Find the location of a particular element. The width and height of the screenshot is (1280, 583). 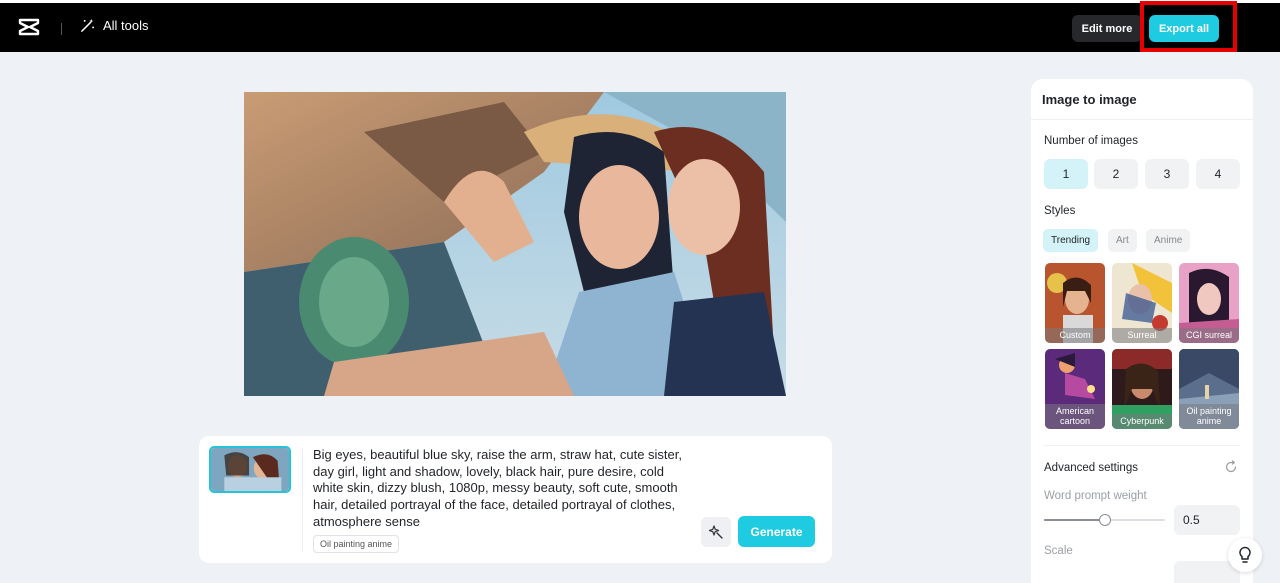

slider-handle is located at coordinates (1104, 520).